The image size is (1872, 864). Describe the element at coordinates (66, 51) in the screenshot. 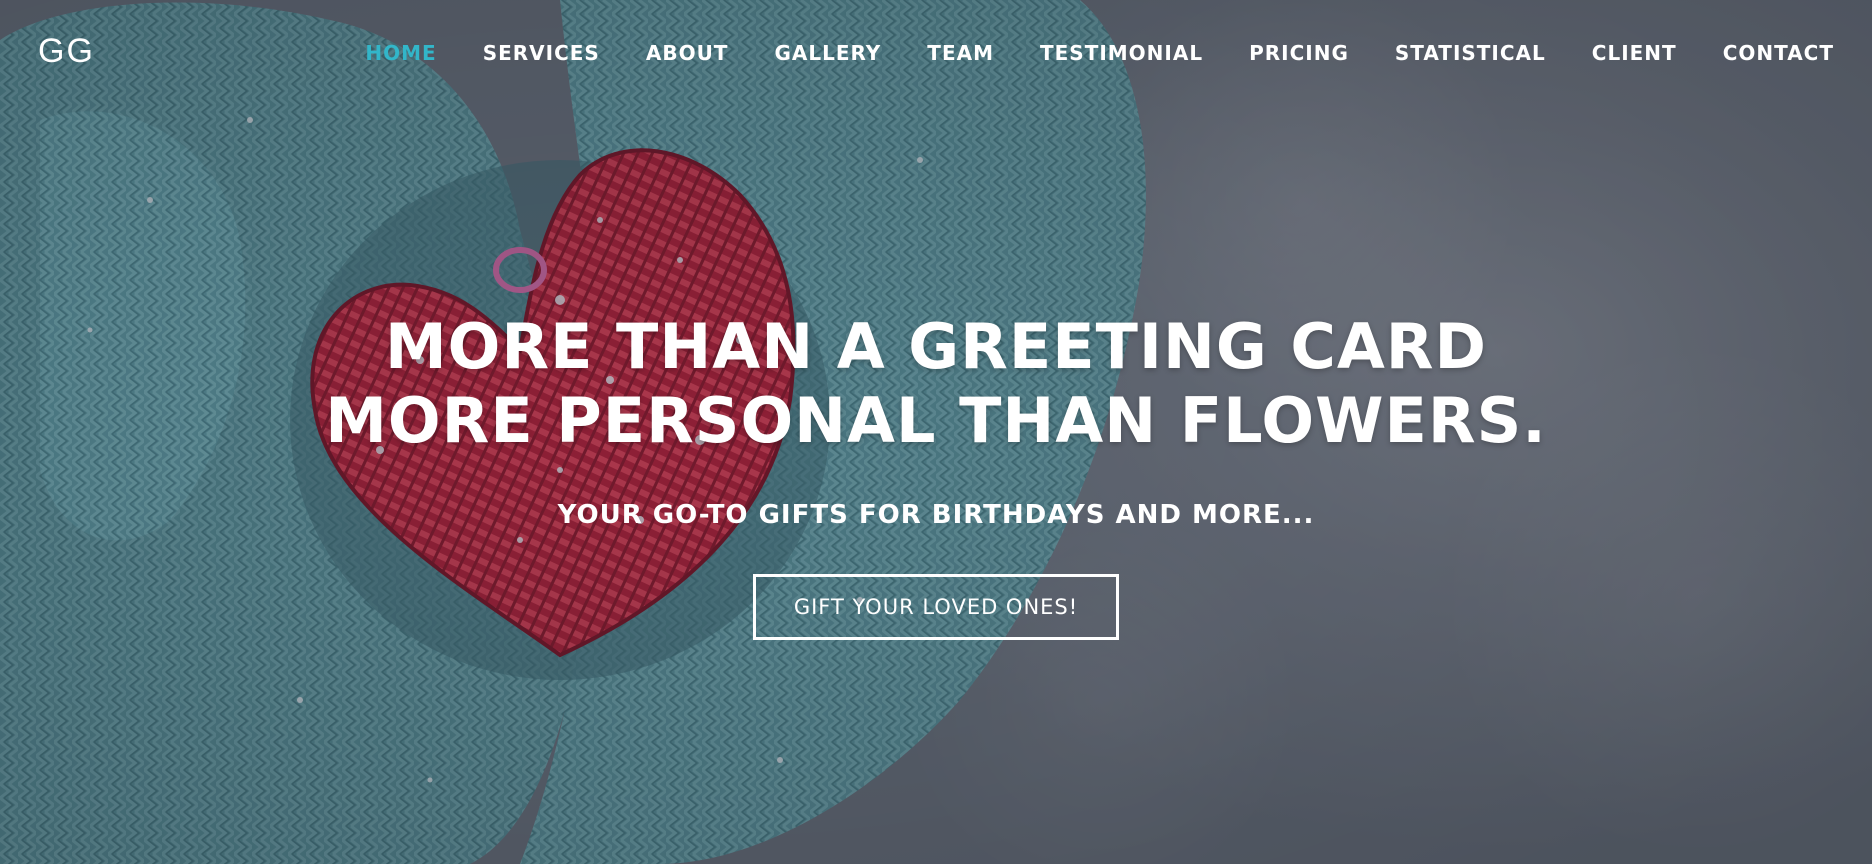

I see `brand-logo: GG` at that location.